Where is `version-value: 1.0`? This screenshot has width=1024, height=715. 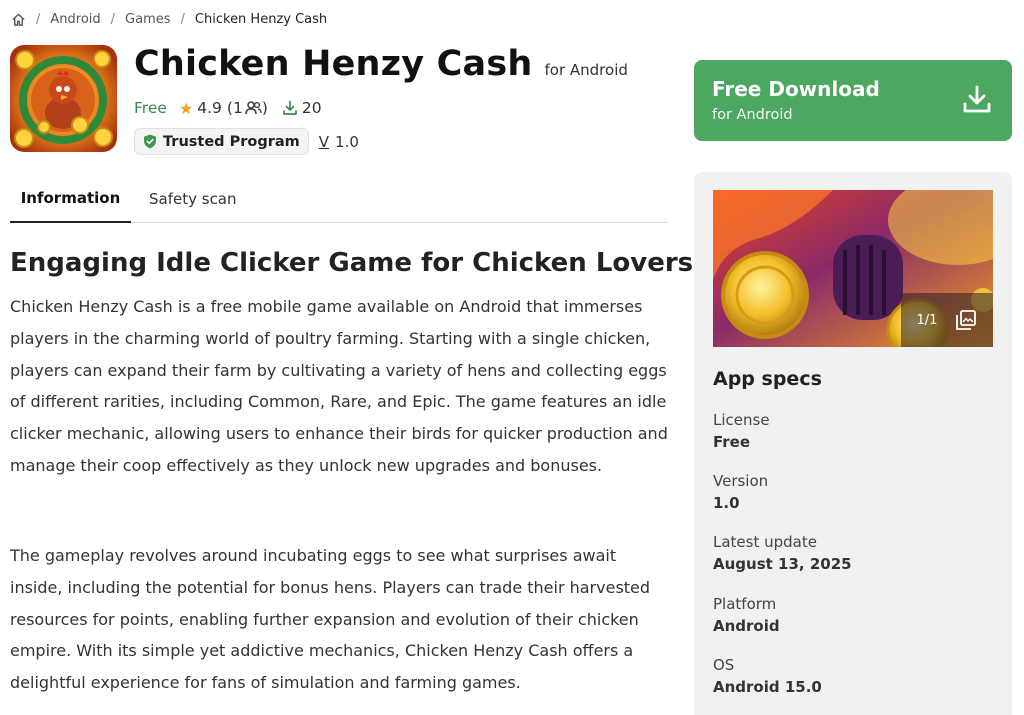 version-value: 1.0 is located at coordinates (347, 141).